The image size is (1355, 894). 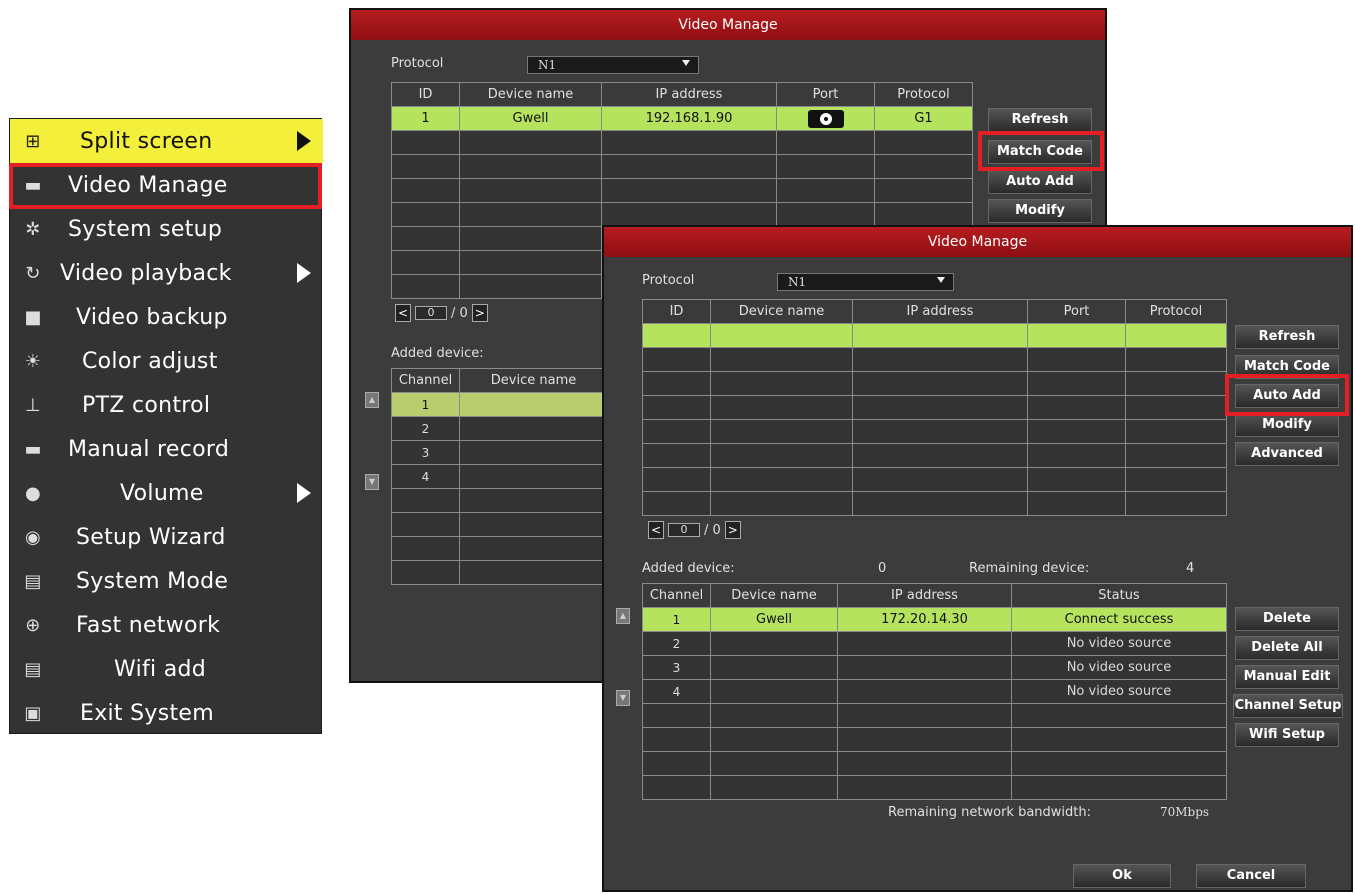 What do you see at coordinates (425, 452) in the screenshot?
I see `cell-channel: 3` at bounding box center [425, 452].